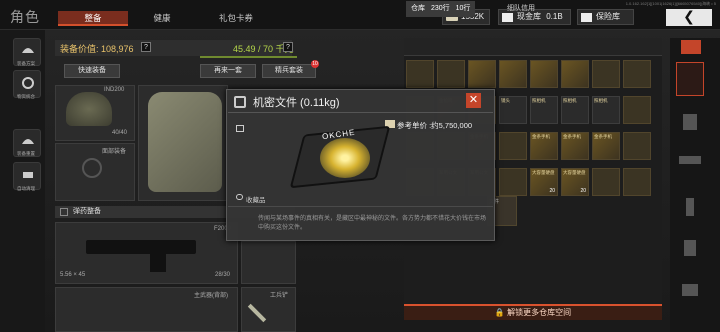 The height and width of the screenshot is (332, 720). I want to click on tab-warehouse: 仓库 230行 10行, so click(441, 9).